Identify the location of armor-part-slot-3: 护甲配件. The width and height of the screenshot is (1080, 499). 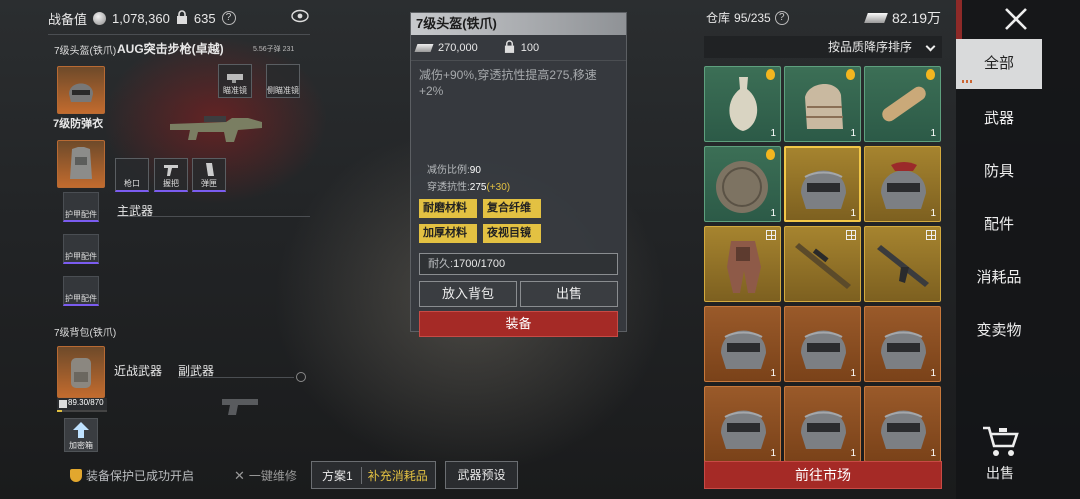
(81, 291).